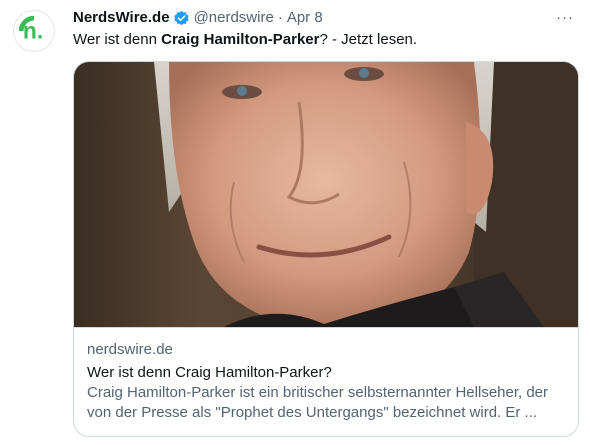  Describe the element at coordinates (234, 18) in the screenshot. I see `account-handle: @nerdswire` at that location.